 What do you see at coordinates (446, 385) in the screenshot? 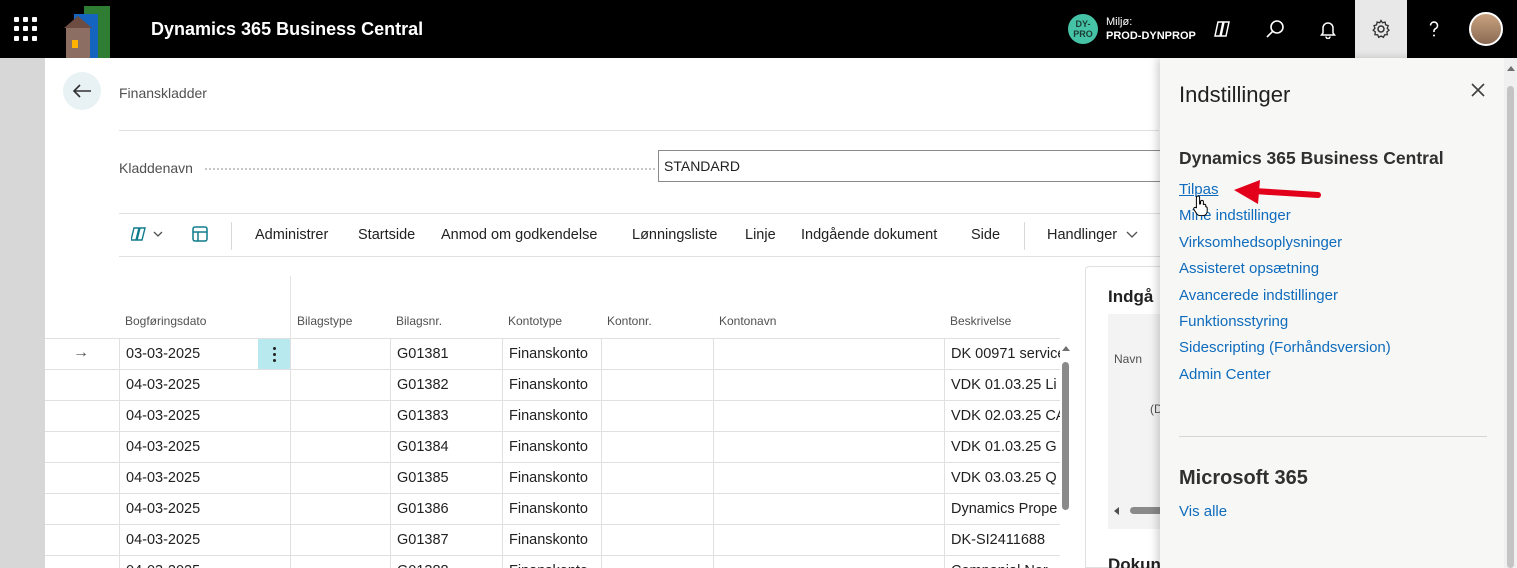
I see `cell-document-no: G01382` at bounding box center [446, 385].